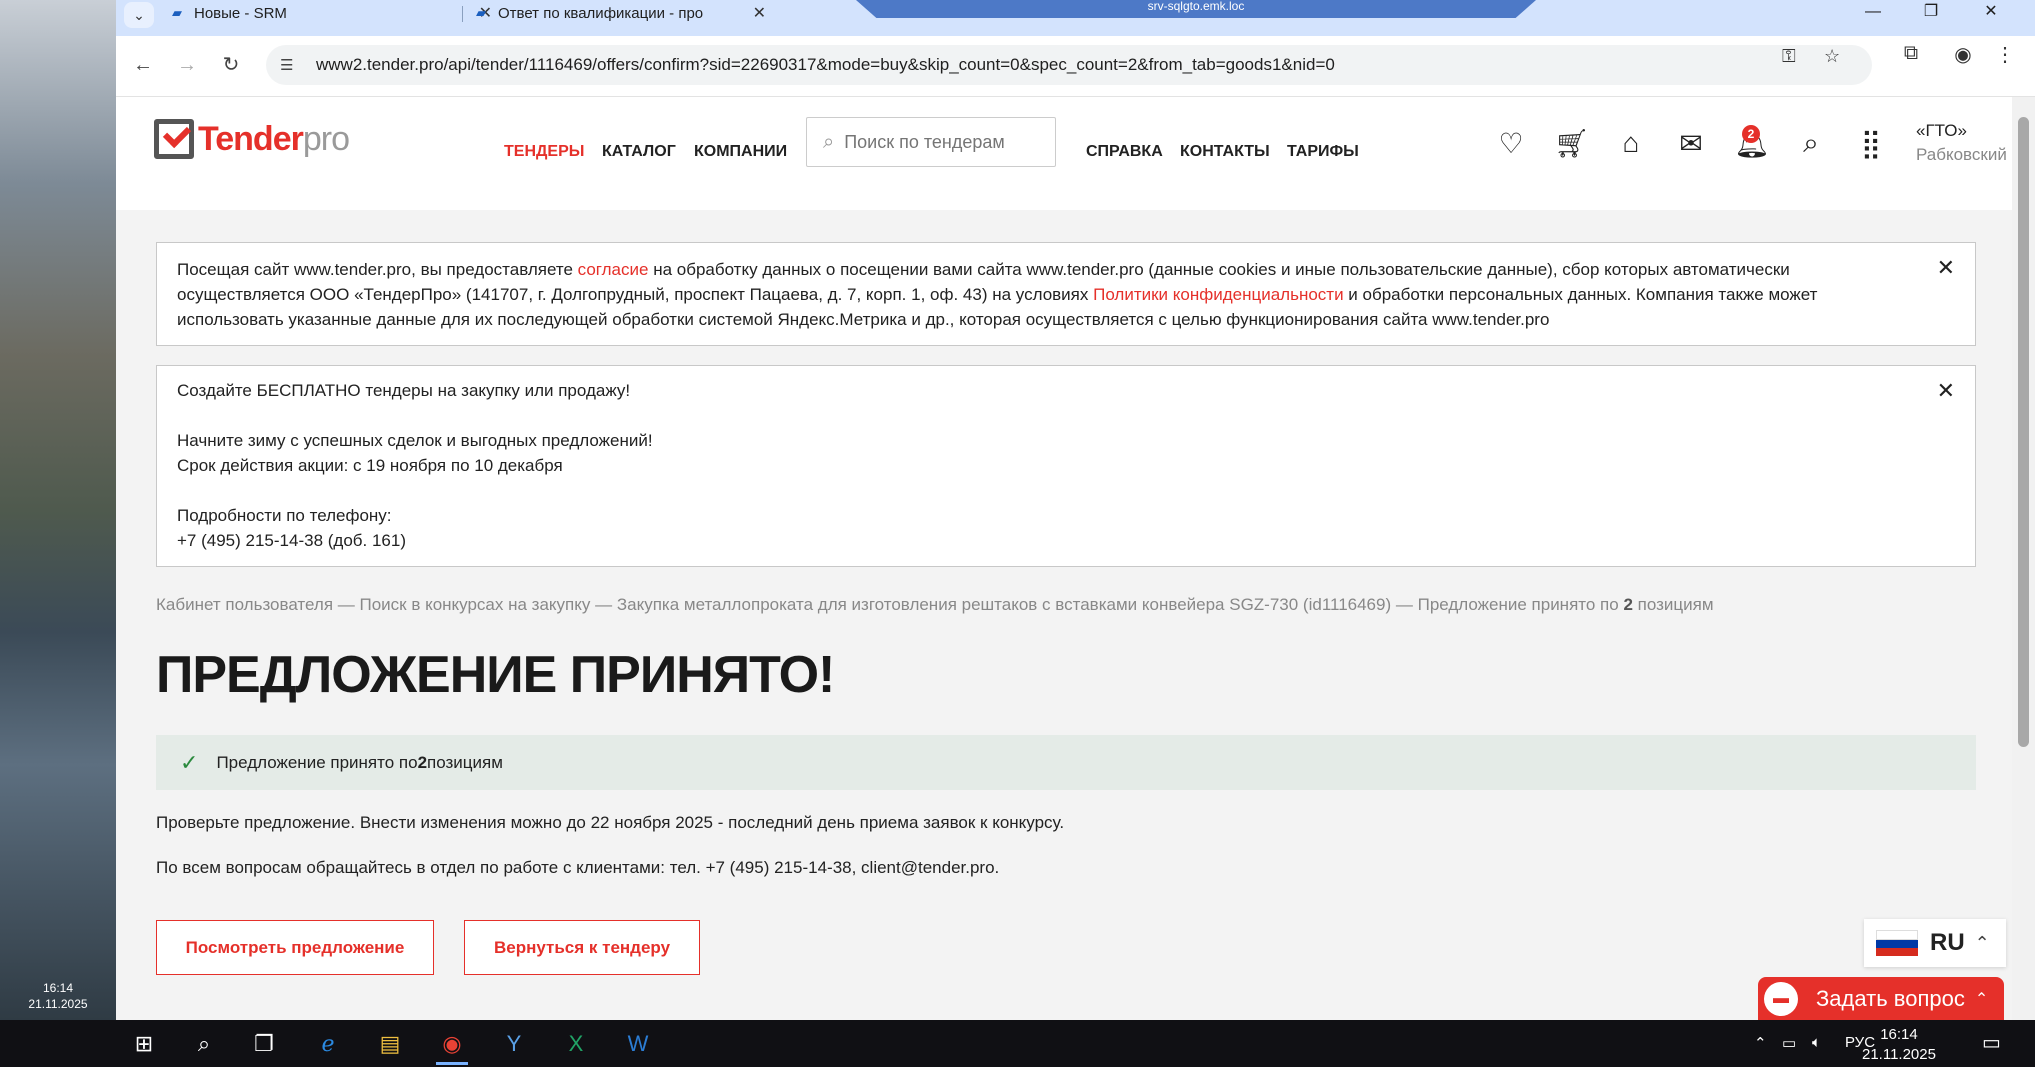 Image resolution: width=2035 pixels, height=1067 pixels. I want to click on logo-brand: Tender, so click(251, 138).